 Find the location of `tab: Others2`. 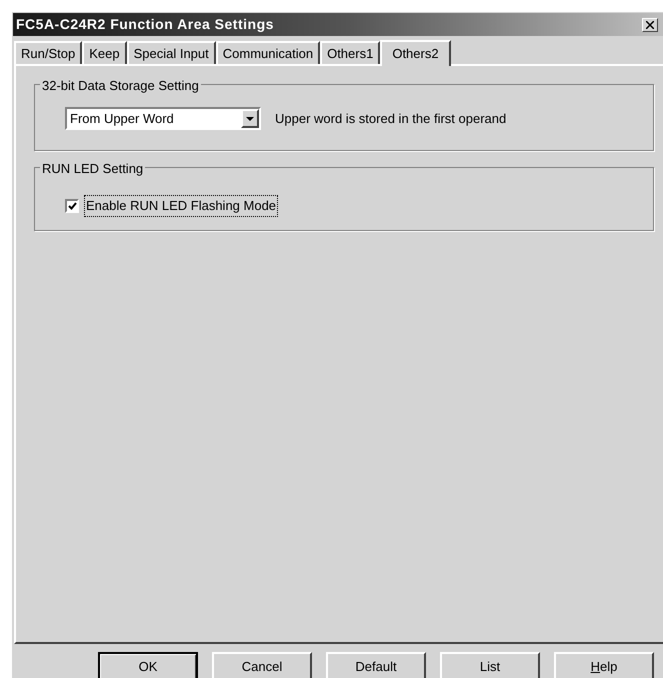

tab: Others2 is located at coordinates (415, 53).